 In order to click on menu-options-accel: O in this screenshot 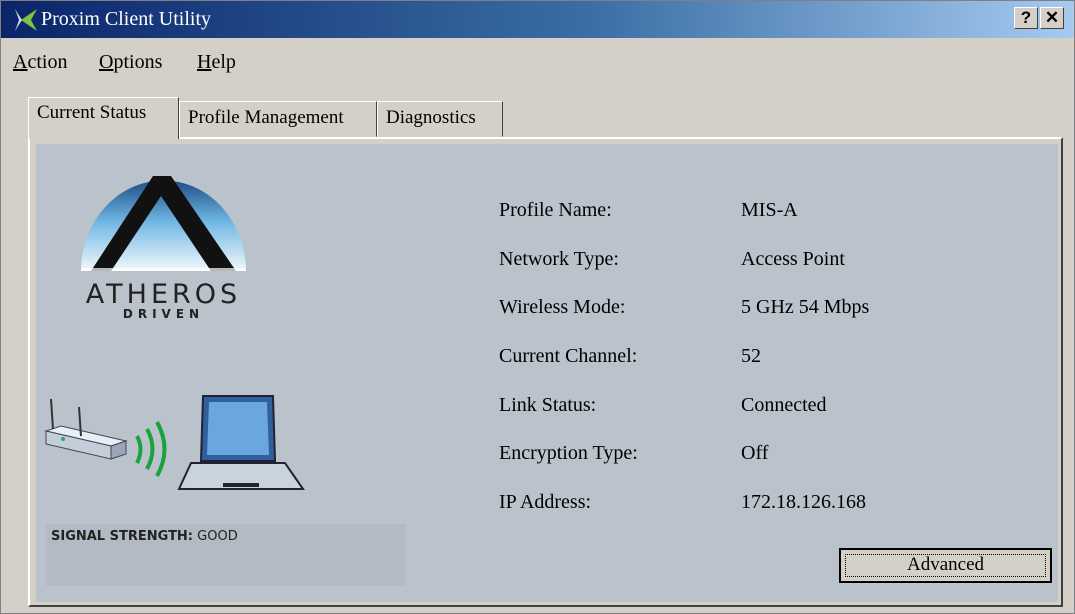, I will do `click(106, 62)`.